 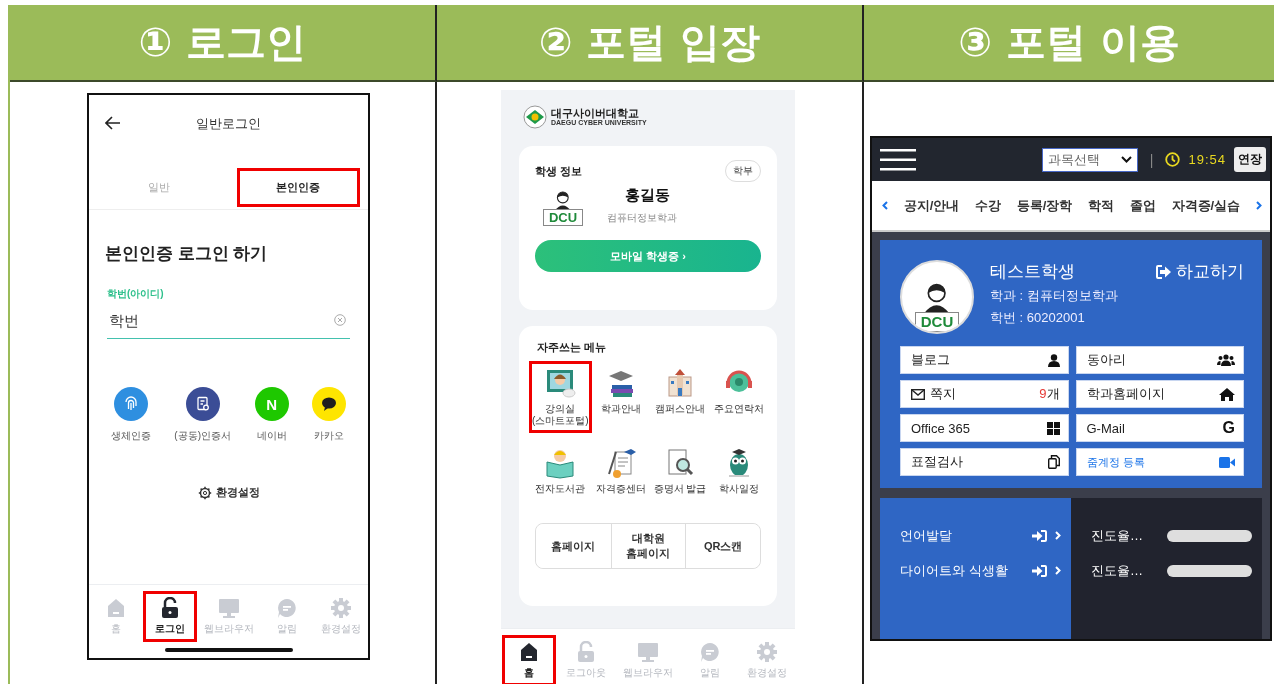 I want to click on category-tab: 자격증/실습, so click(x=1206, y=205).